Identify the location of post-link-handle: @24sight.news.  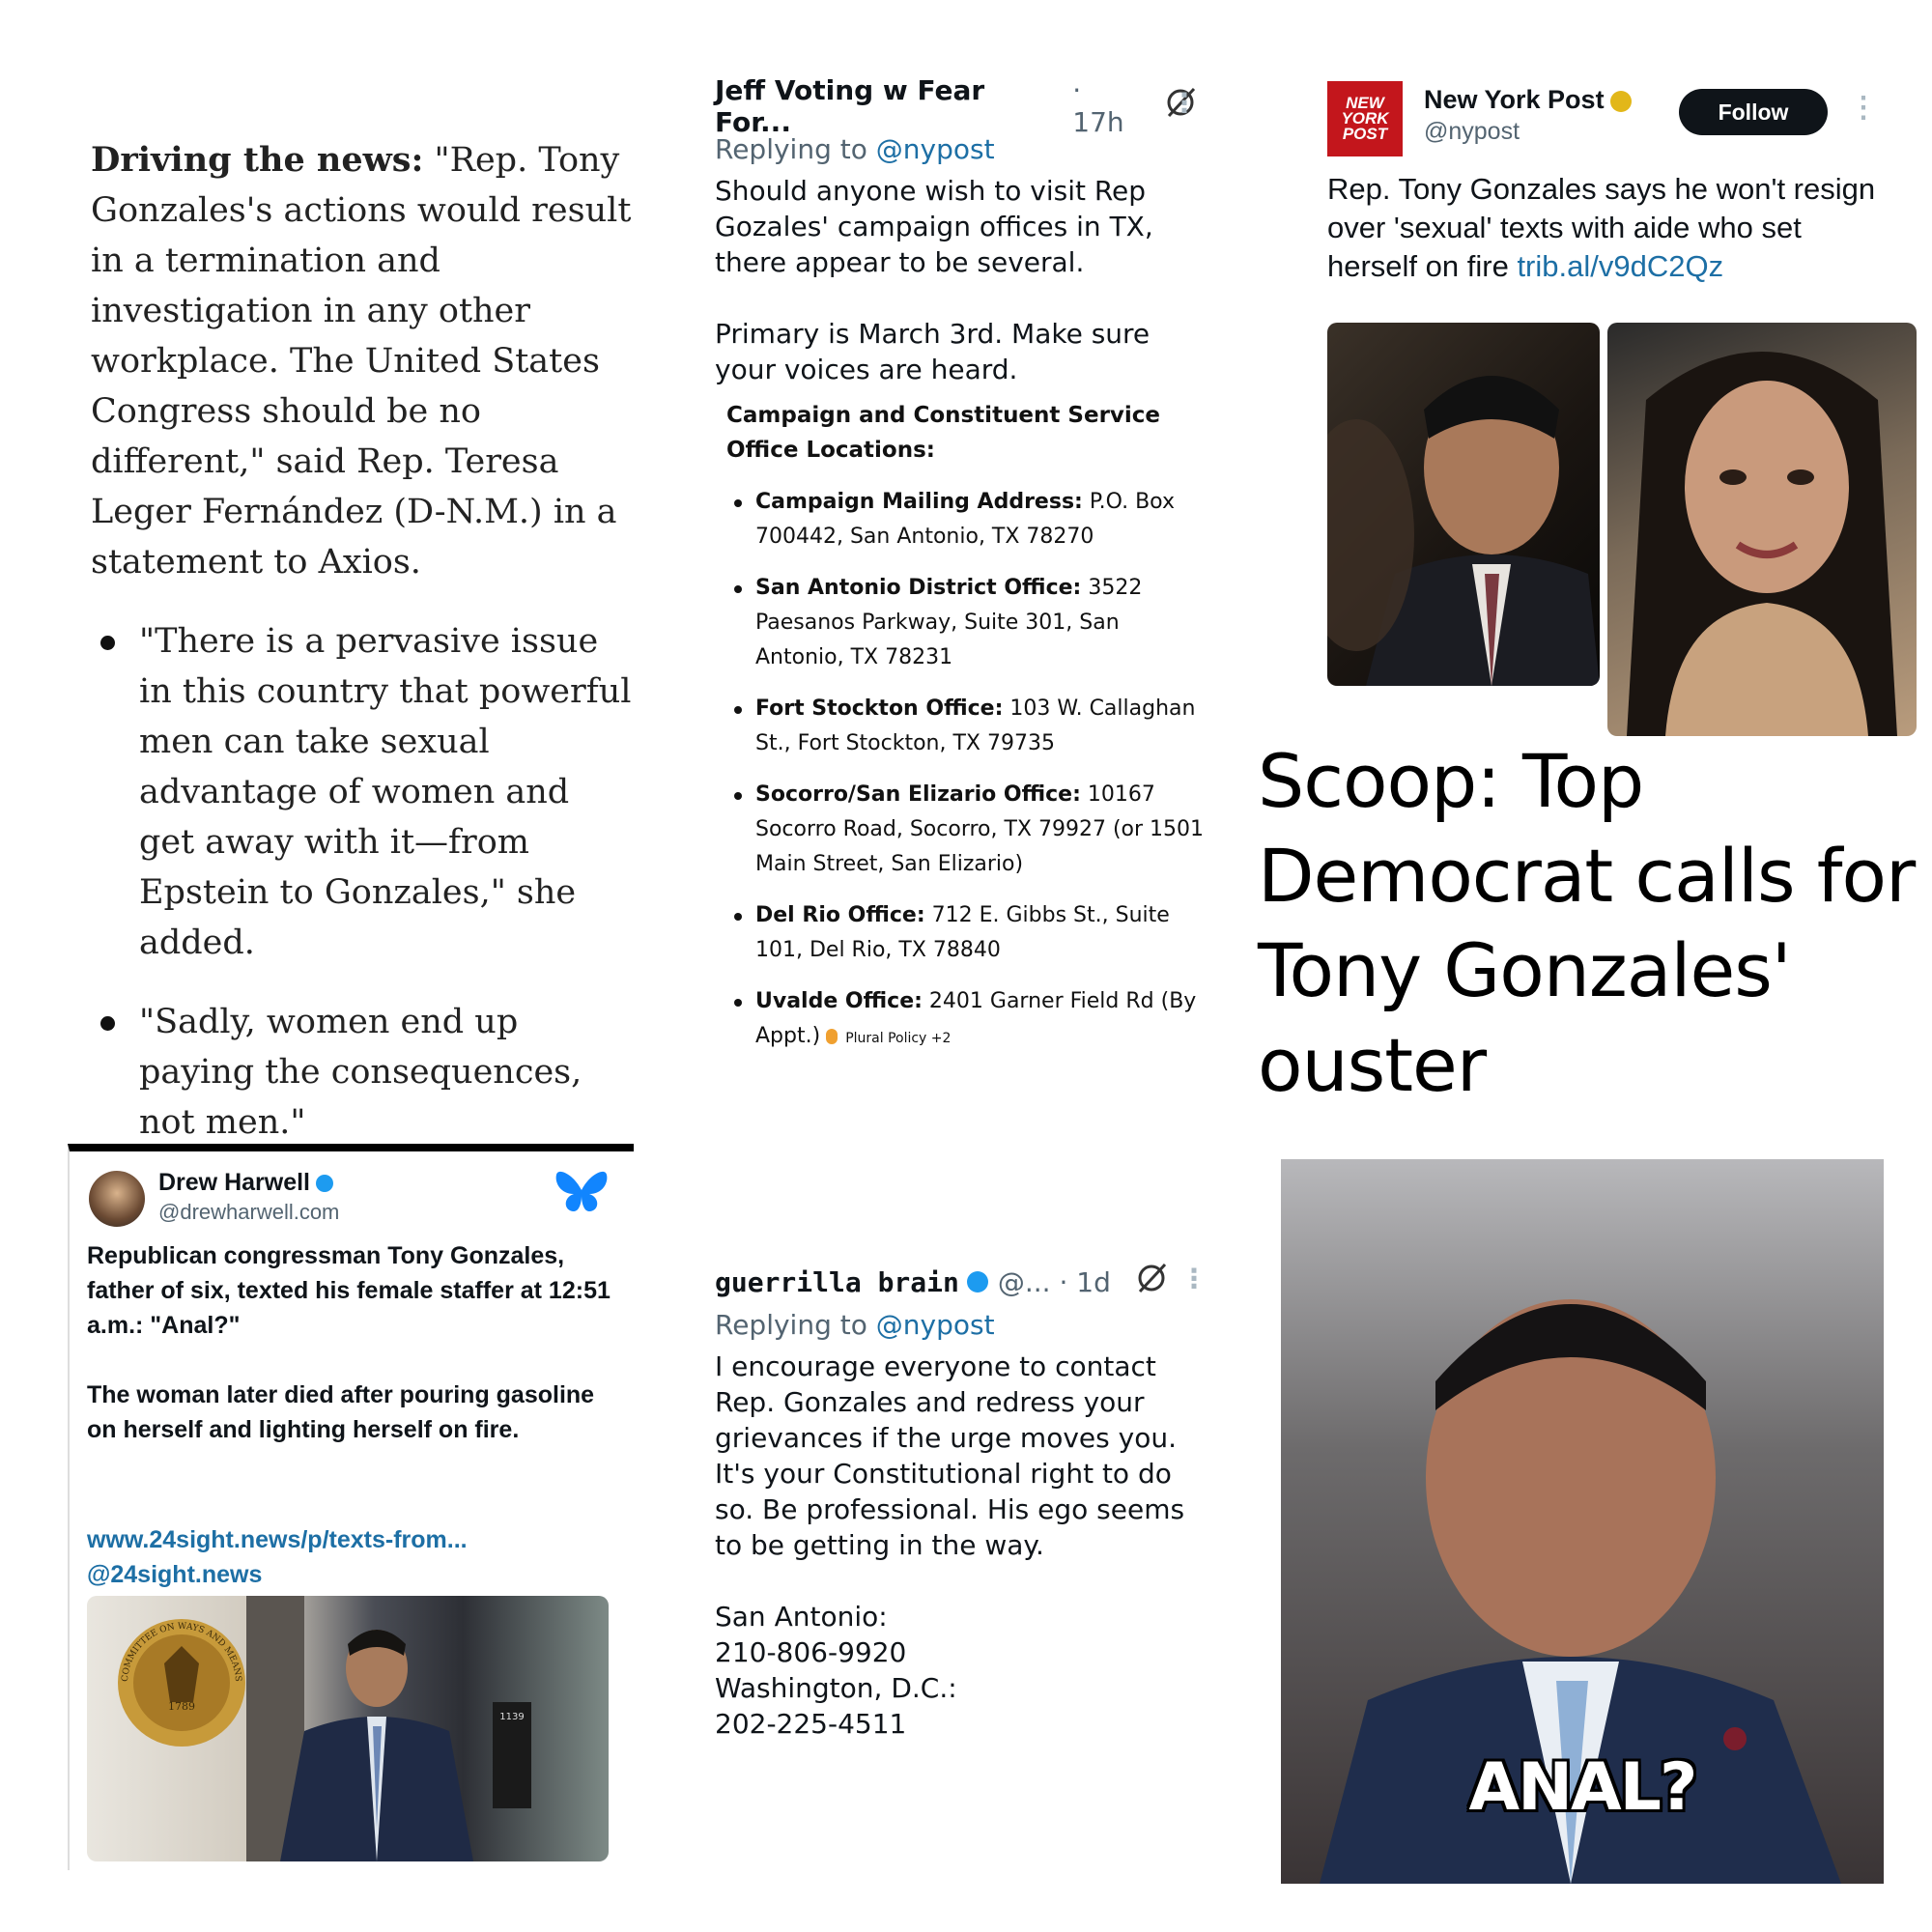
(352, 1574).